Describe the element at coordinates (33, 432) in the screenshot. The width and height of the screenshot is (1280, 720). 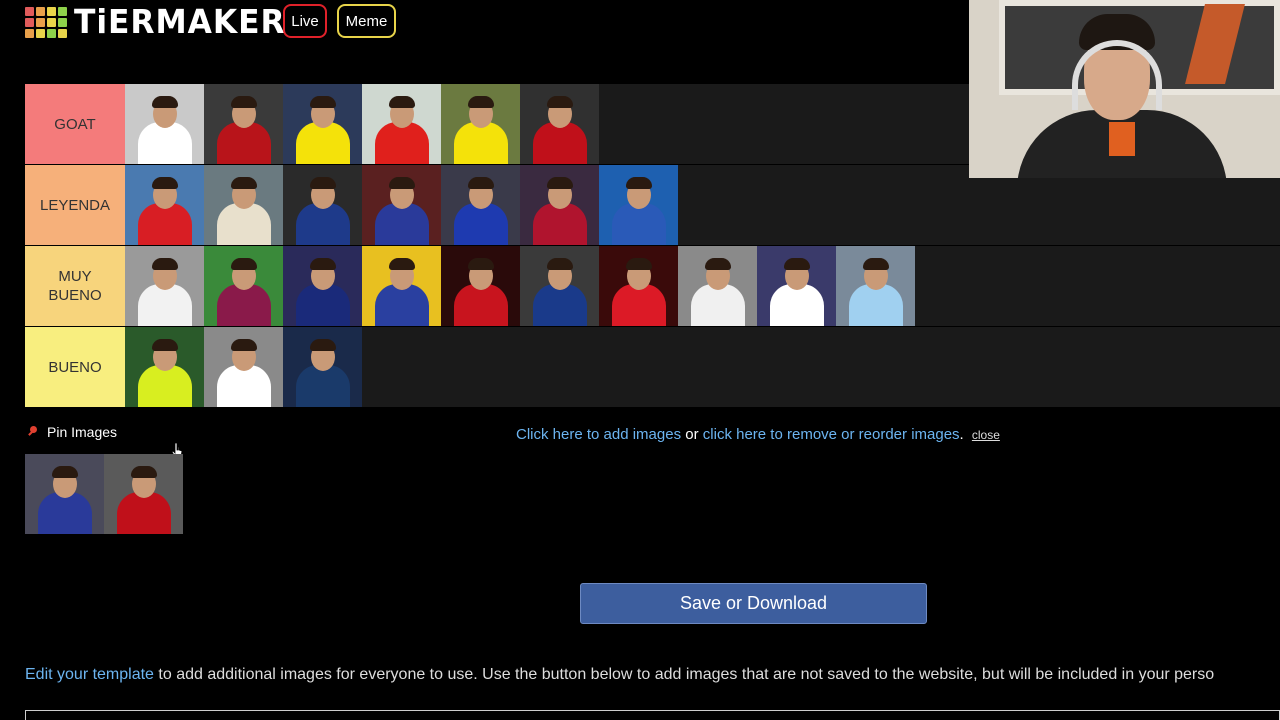
I see `pin-icon` at that location.